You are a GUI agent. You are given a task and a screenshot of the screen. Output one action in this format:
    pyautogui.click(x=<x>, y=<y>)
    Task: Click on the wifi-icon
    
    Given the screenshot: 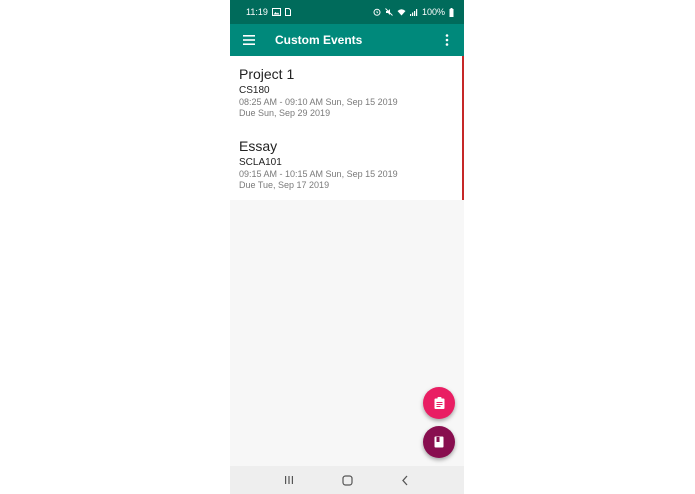 What is the action you would take?
    pyautogui.click(x=401, y=12)
    